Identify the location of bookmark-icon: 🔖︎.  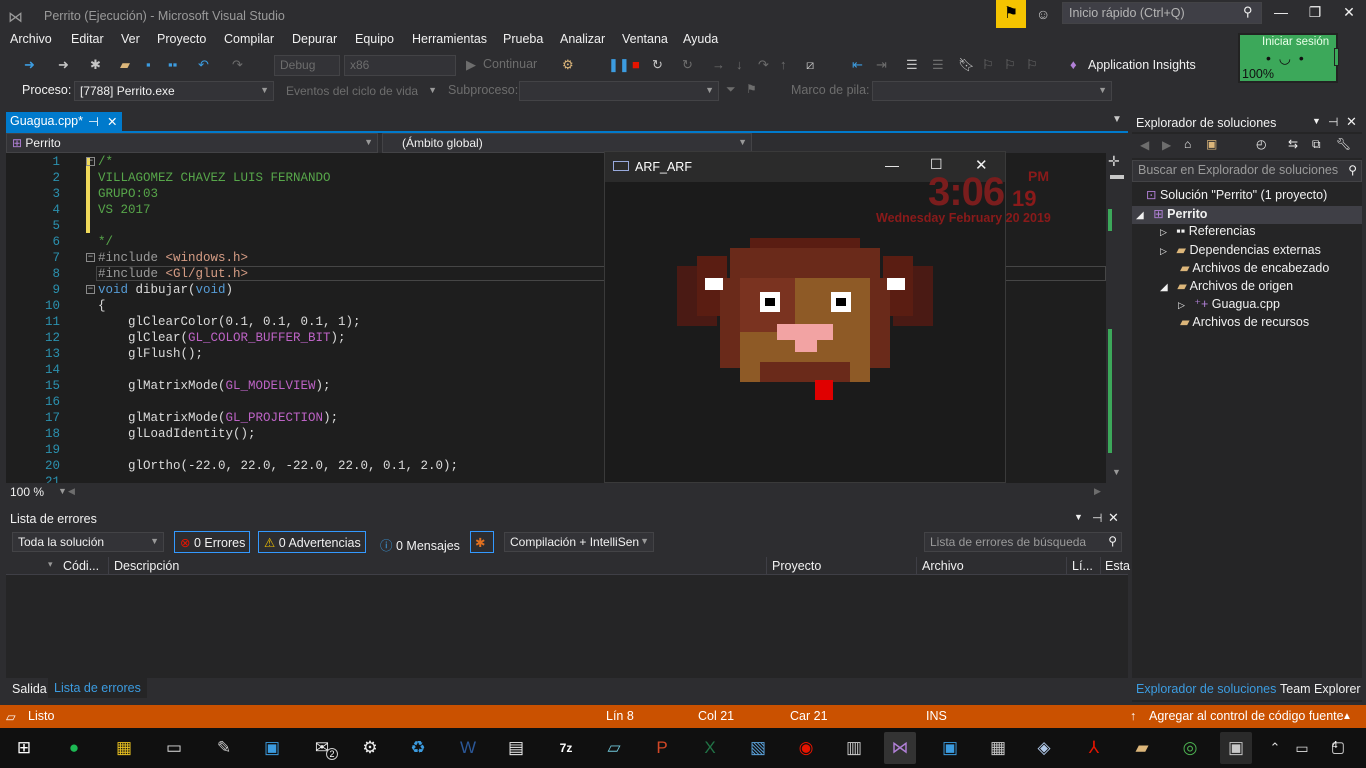
(966, 65).